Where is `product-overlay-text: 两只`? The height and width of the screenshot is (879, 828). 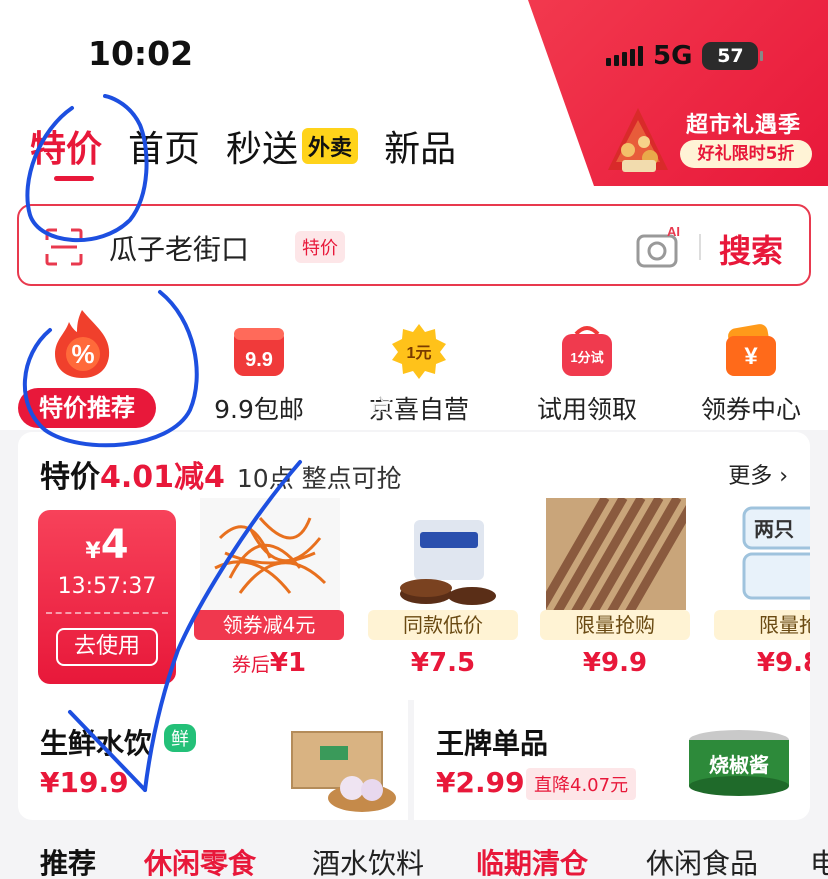
product-overlay-text: 两只 is located at coordinates (774, 530).